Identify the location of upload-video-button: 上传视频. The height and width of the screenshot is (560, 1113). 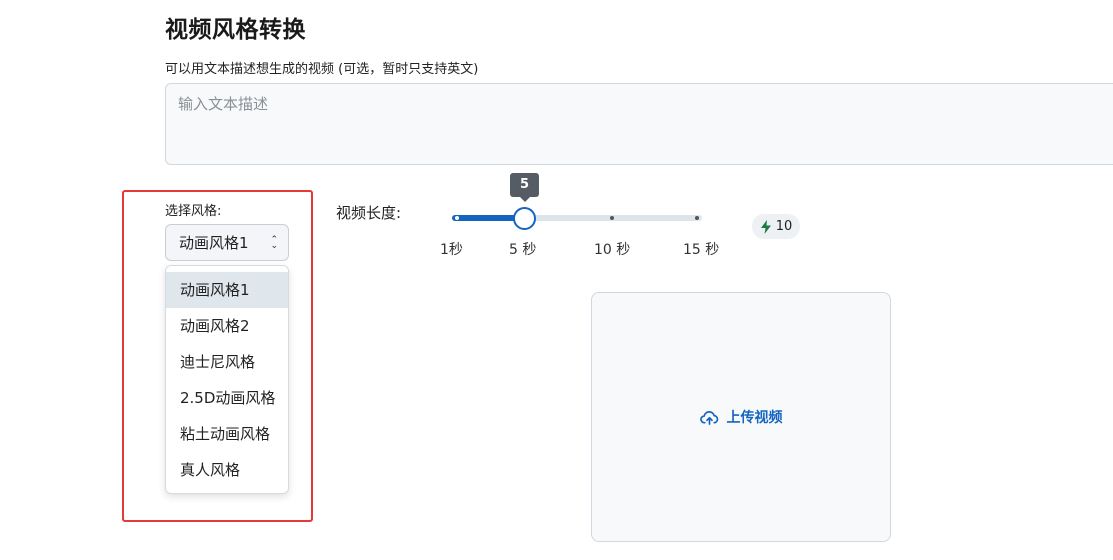
(741, 417).